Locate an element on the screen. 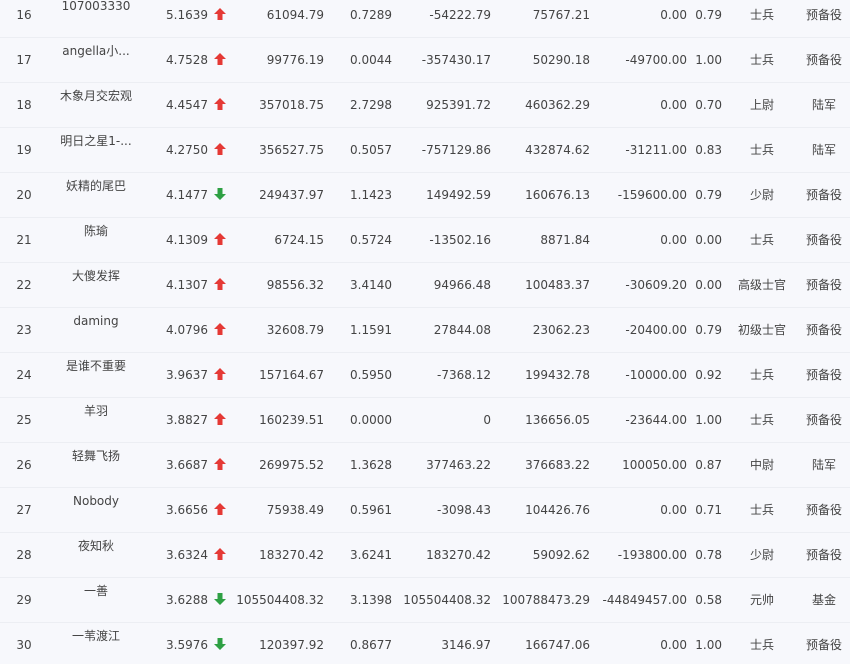 The image size is (850, 664). value-d-cell: 376683.22 is located at coordinates (557, 465).